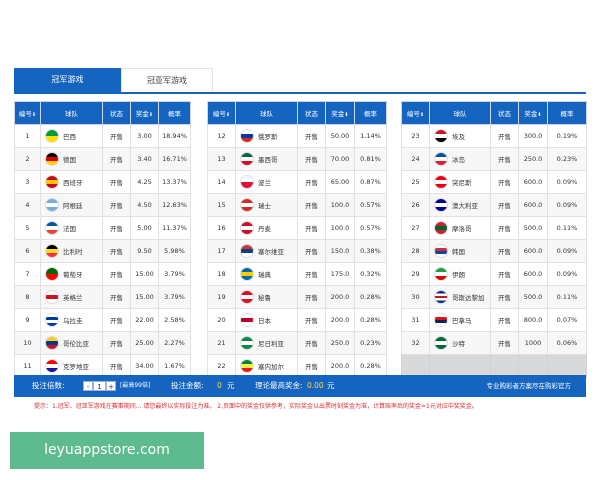  Describe the element at coordinates (144, 182) in the screenshot. I see `prize-odds: 4.25` at that location.